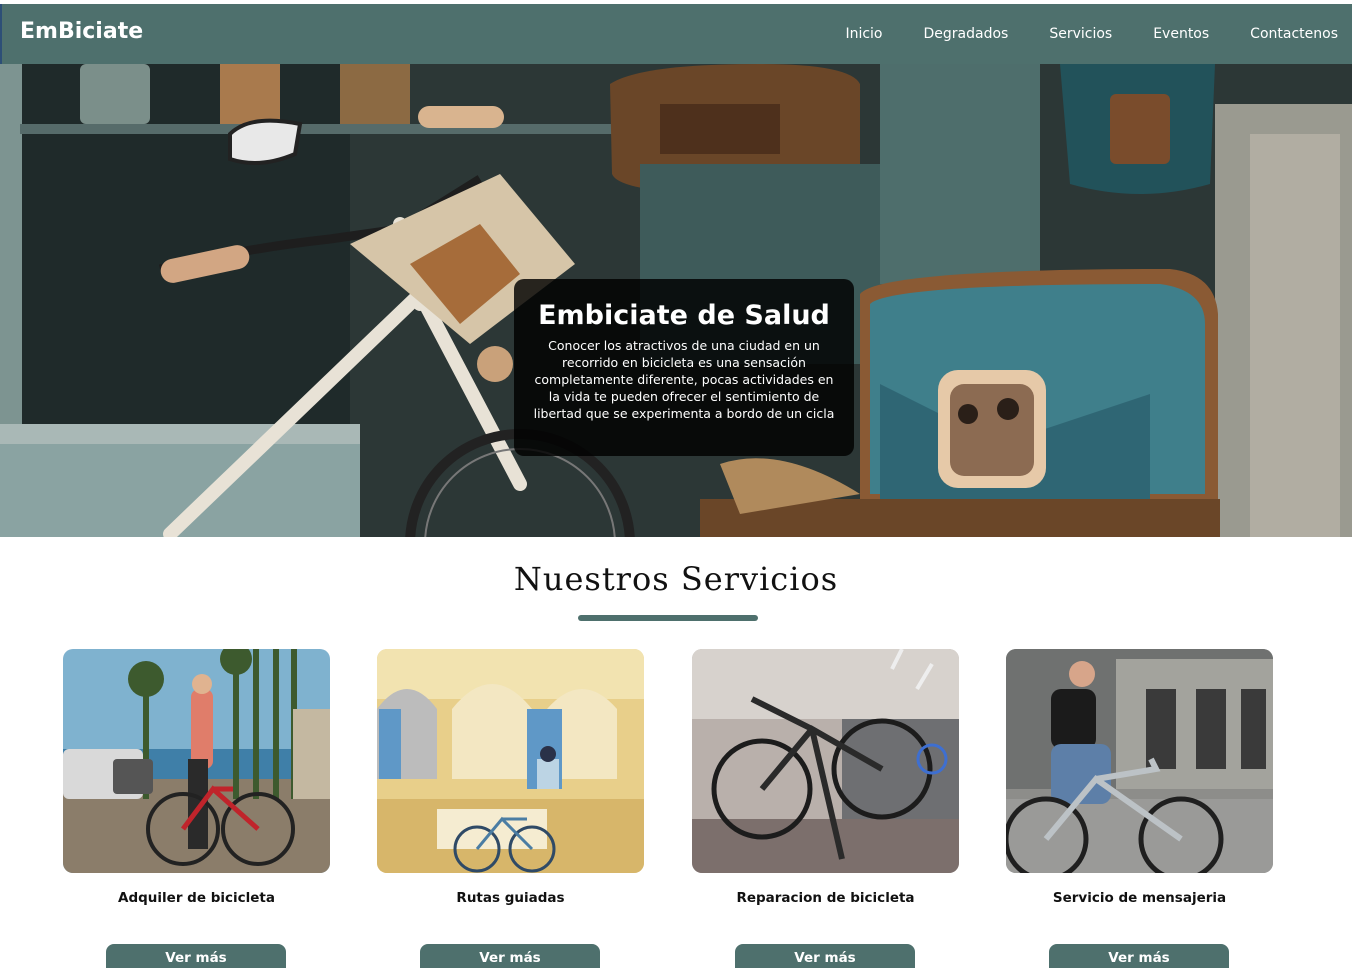 This screenshot has width=1352, height=968. Describe the element at coordinates (825, 898) in the screenshot. I see `card-title: Reparacion de bicicleta` at that location.